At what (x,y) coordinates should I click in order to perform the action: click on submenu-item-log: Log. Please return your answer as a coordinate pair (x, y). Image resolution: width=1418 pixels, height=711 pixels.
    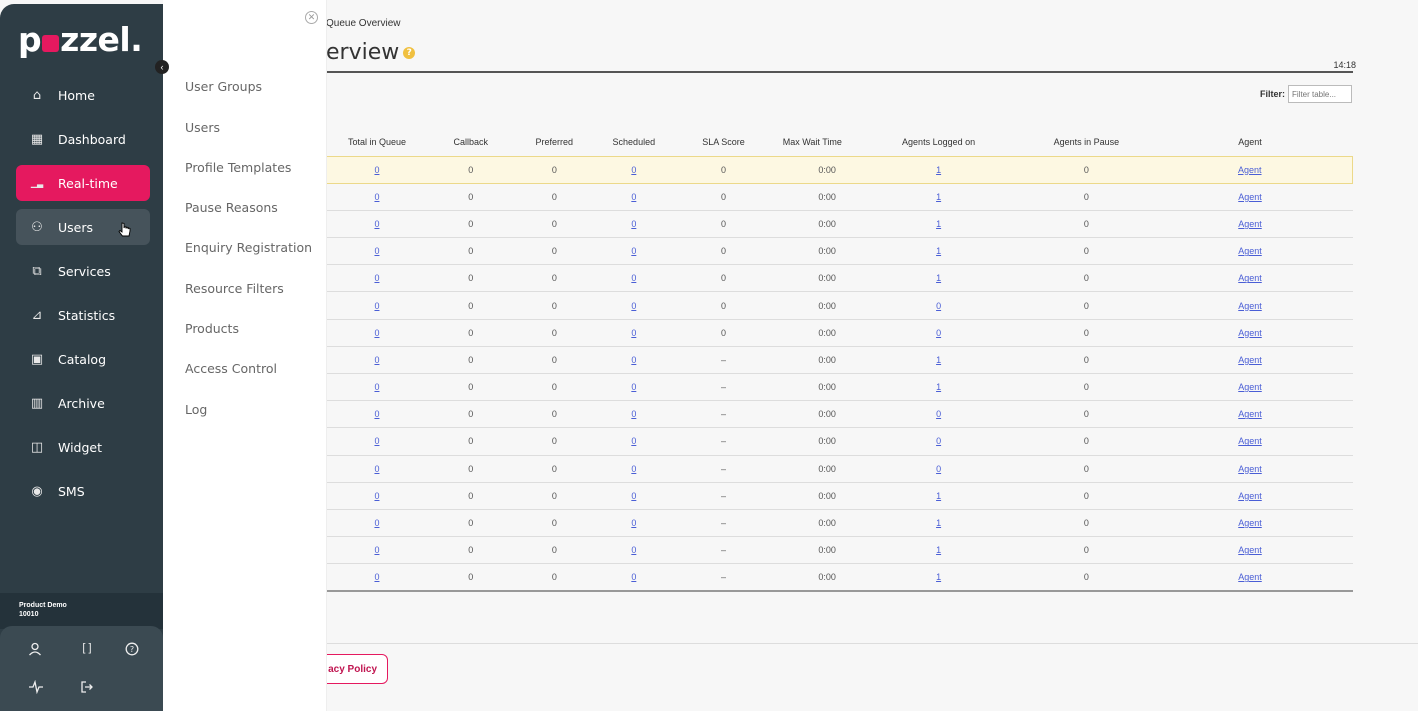
    Looking at the image, I should click on (196, 409).